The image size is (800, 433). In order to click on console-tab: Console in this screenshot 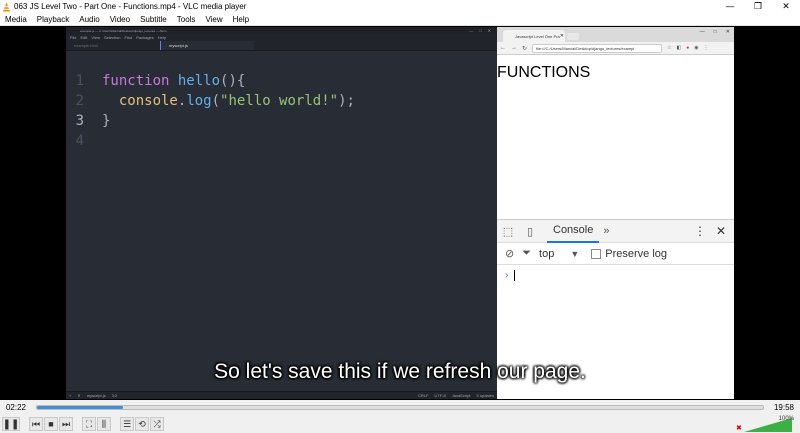, I will do `click(573, 231)`.